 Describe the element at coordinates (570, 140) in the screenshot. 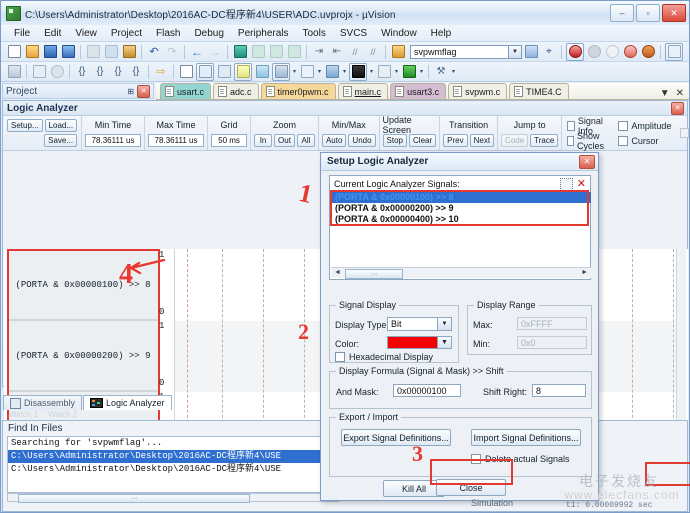

I see `show-cycles-checkbox` at that location.